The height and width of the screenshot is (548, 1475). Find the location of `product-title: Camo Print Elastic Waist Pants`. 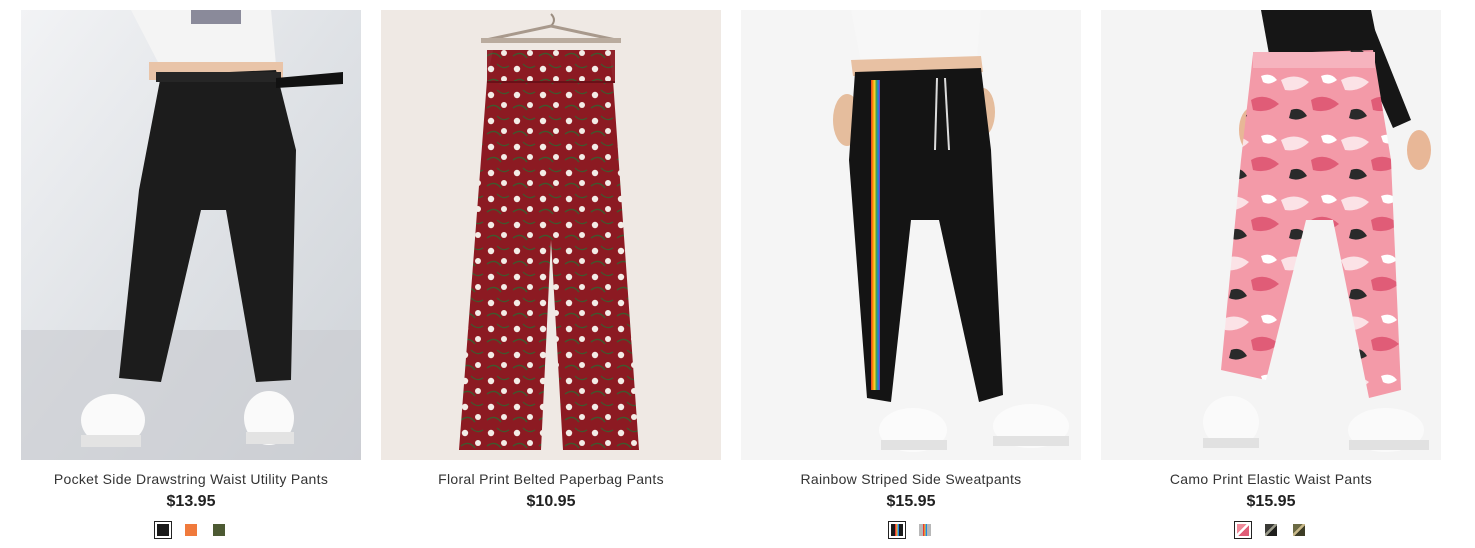

product-title: Camo Print Elastic Waist Pants is located at coordinates (1271, 479).